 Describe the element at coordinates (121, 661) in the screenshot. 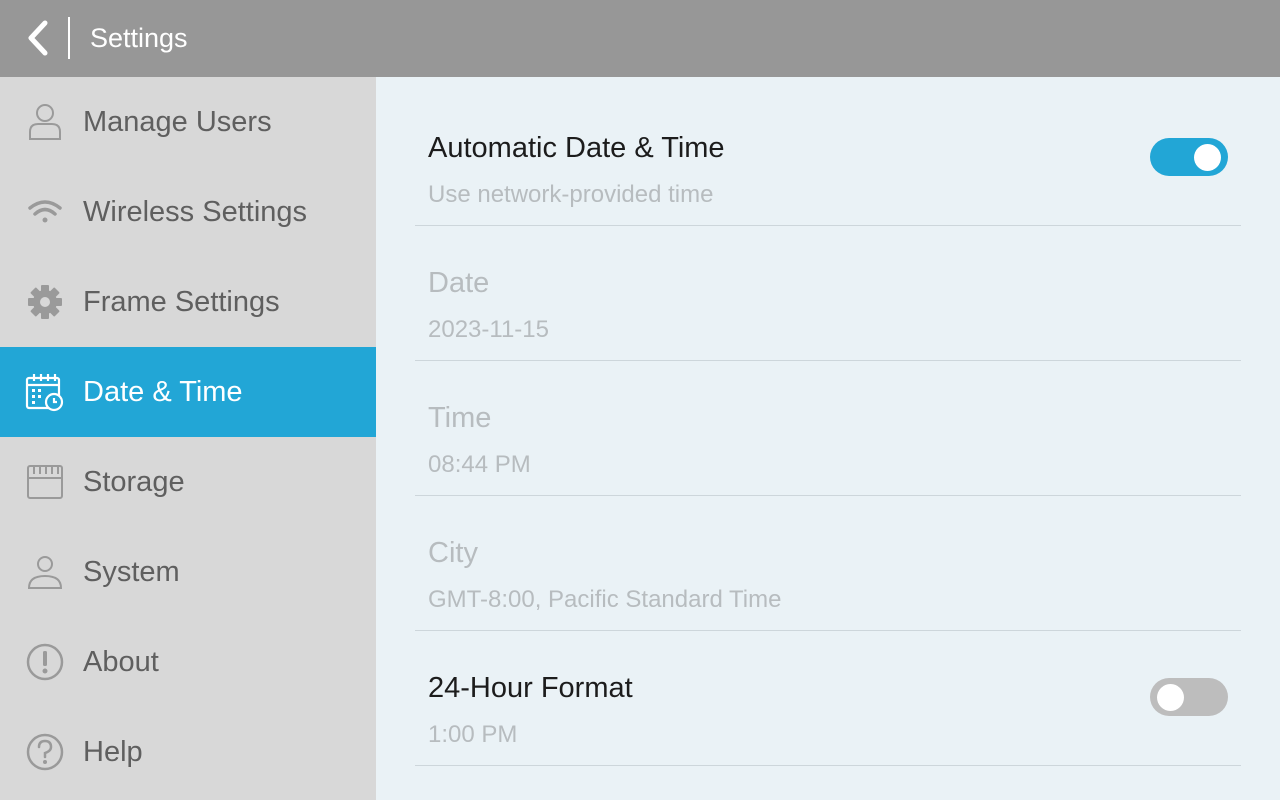

I see `sidebar-item-label: About` at that location.